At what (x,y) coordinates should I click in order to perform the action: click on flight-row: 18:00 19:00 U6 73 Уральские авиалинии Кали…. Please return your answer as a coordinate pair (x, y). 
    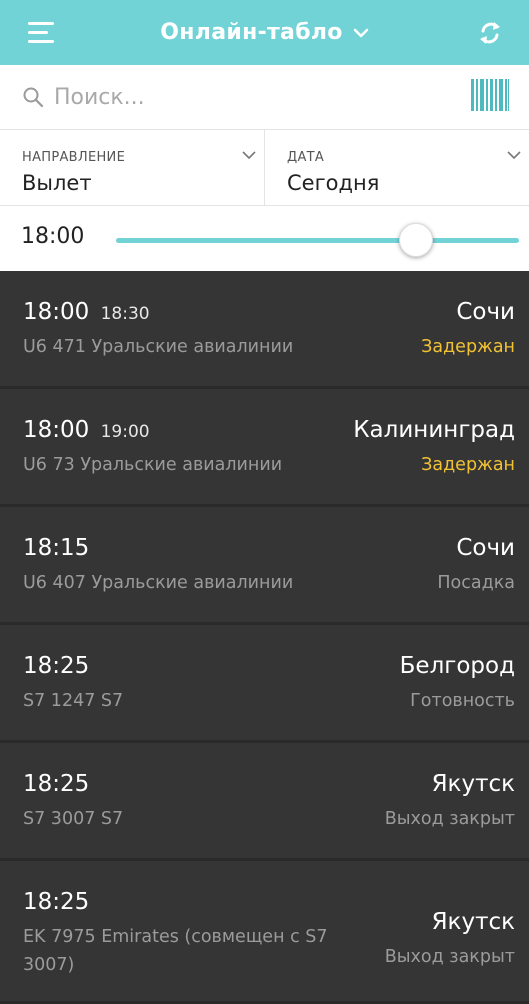
    Looking at the image, I should click on (264, 448).